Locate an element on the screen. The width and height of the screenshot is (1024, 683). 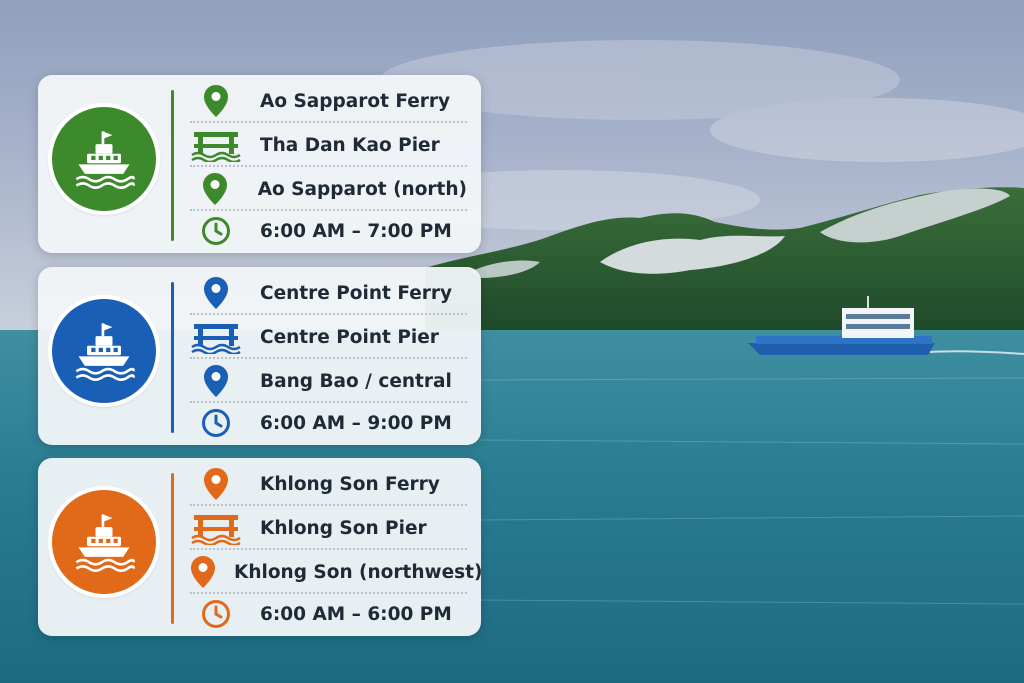
ferry-name-row: Centre Point Ferry is located at coordinates (328, 293).